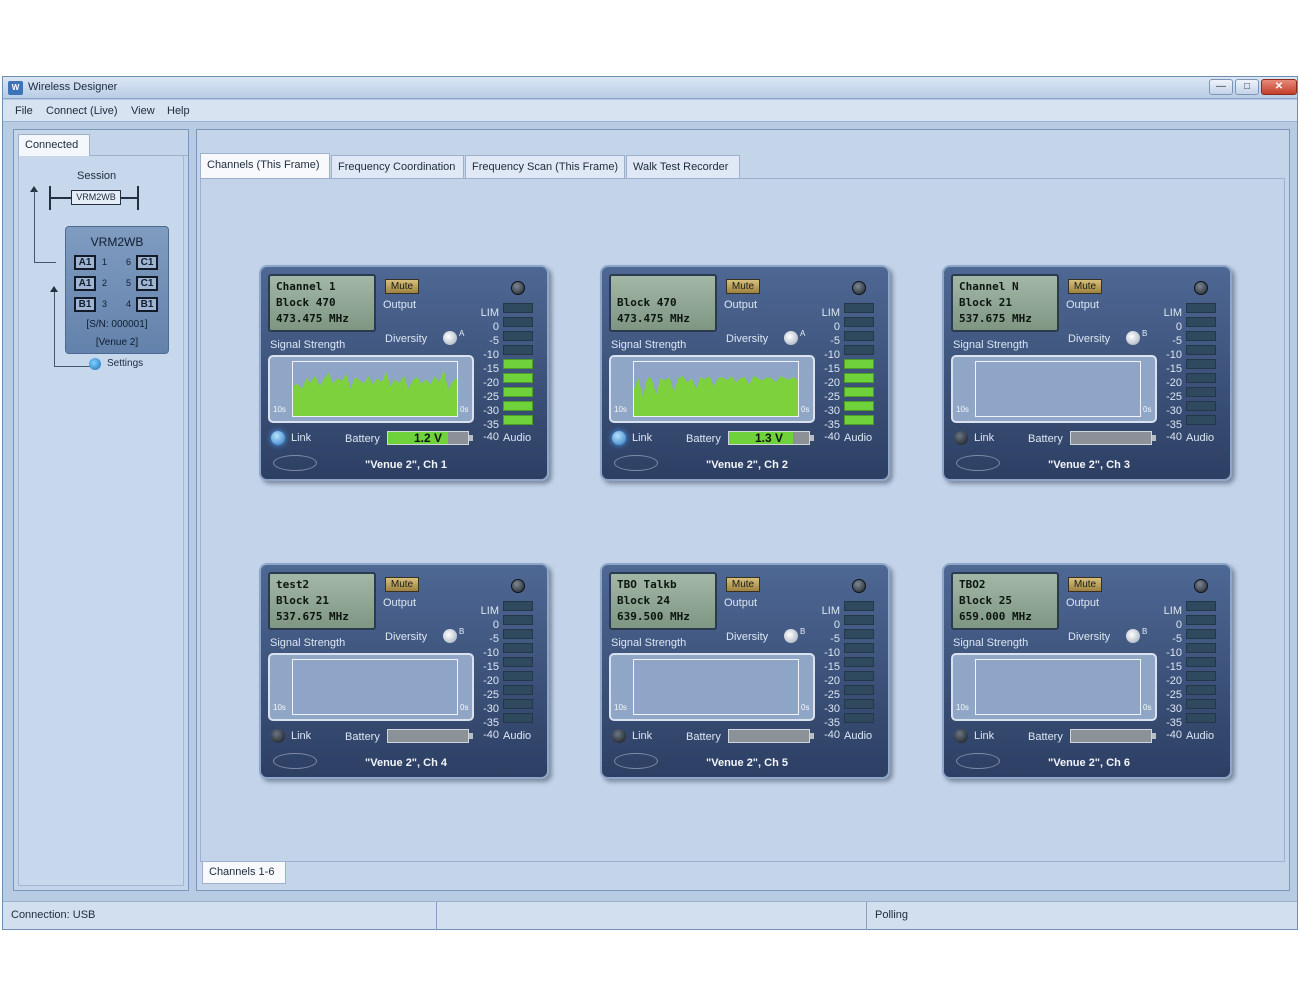 The width and height of the screenshot is (1300, 1000). Describe the element at coordinates (491, 723) in the screenshot. I see `meter-scale-label: -35` at that location.